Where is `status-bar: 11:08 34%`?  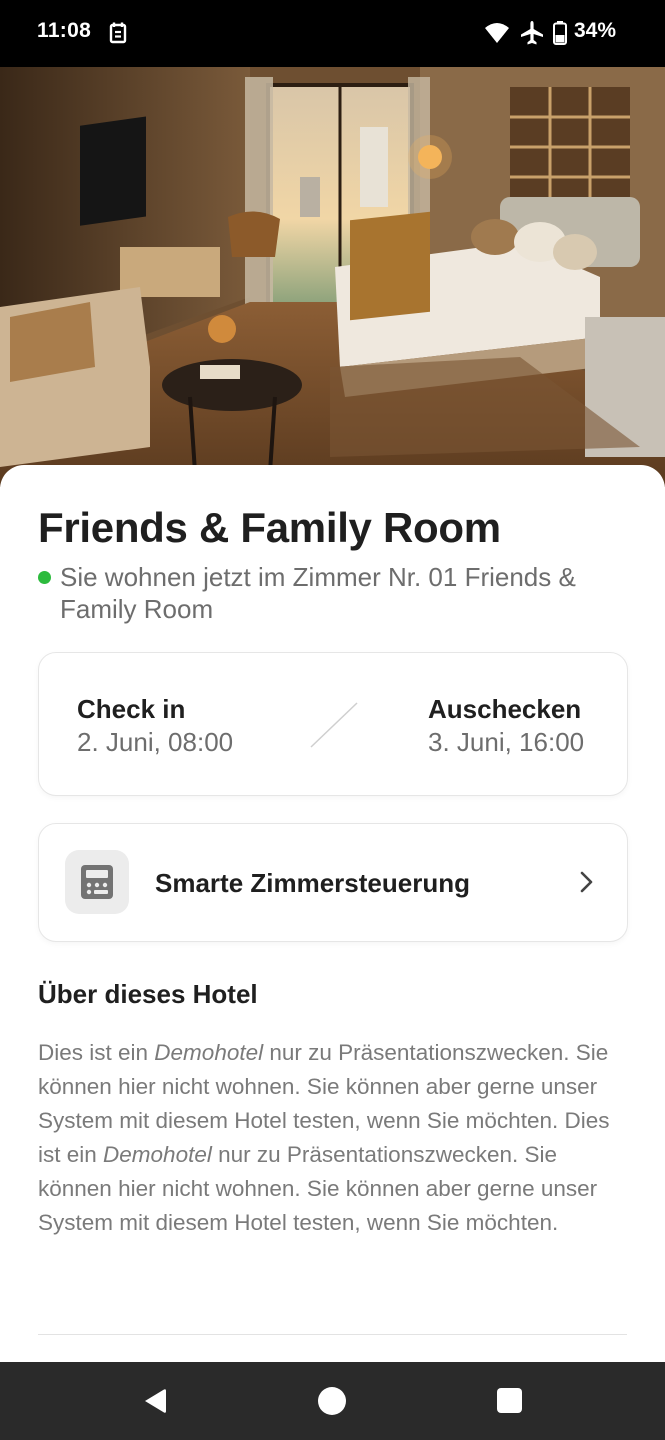 status-bar: 11:08 34% is located at coordinates (332, 33).